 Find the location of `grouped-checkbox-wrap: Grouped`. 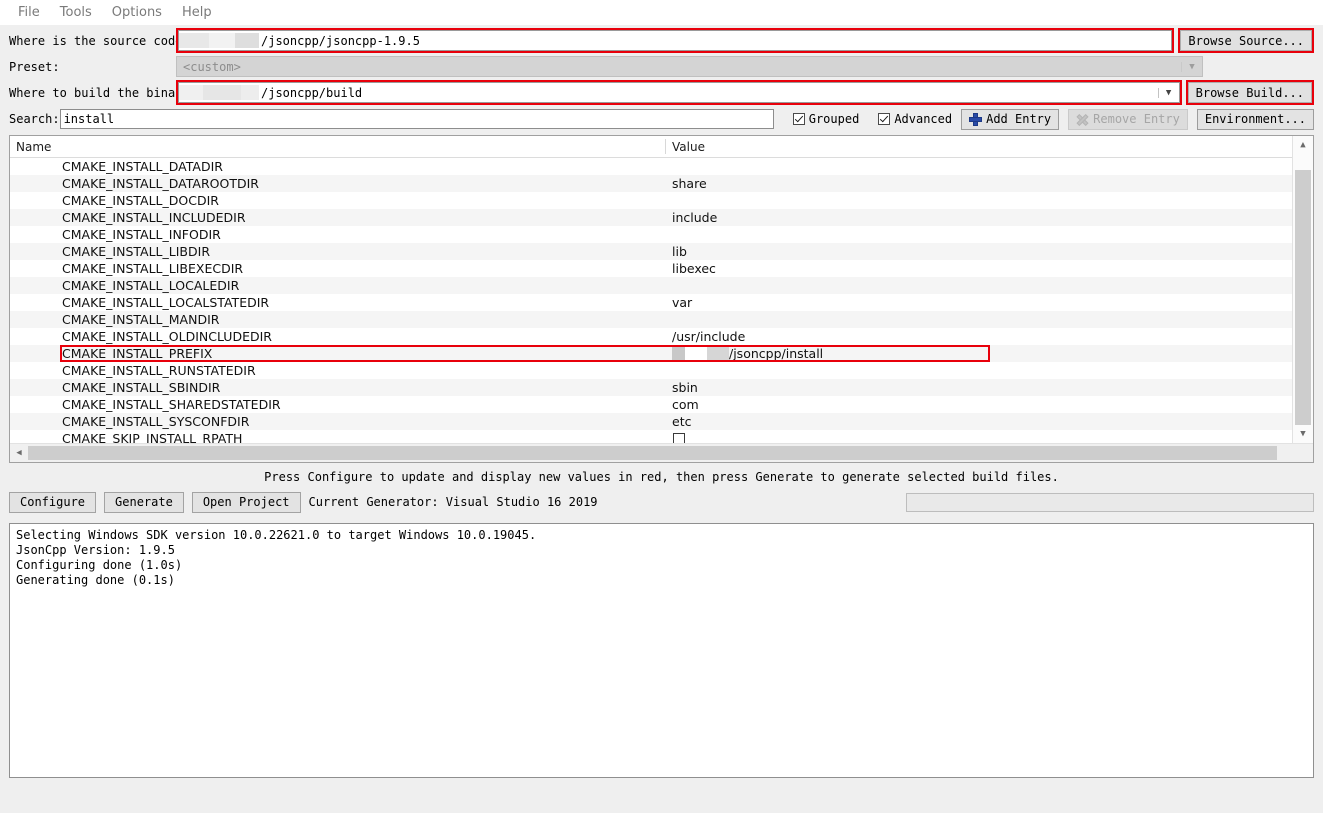

grouped-checkbox-wrap: Grouped is located at coordinates (826, 119).